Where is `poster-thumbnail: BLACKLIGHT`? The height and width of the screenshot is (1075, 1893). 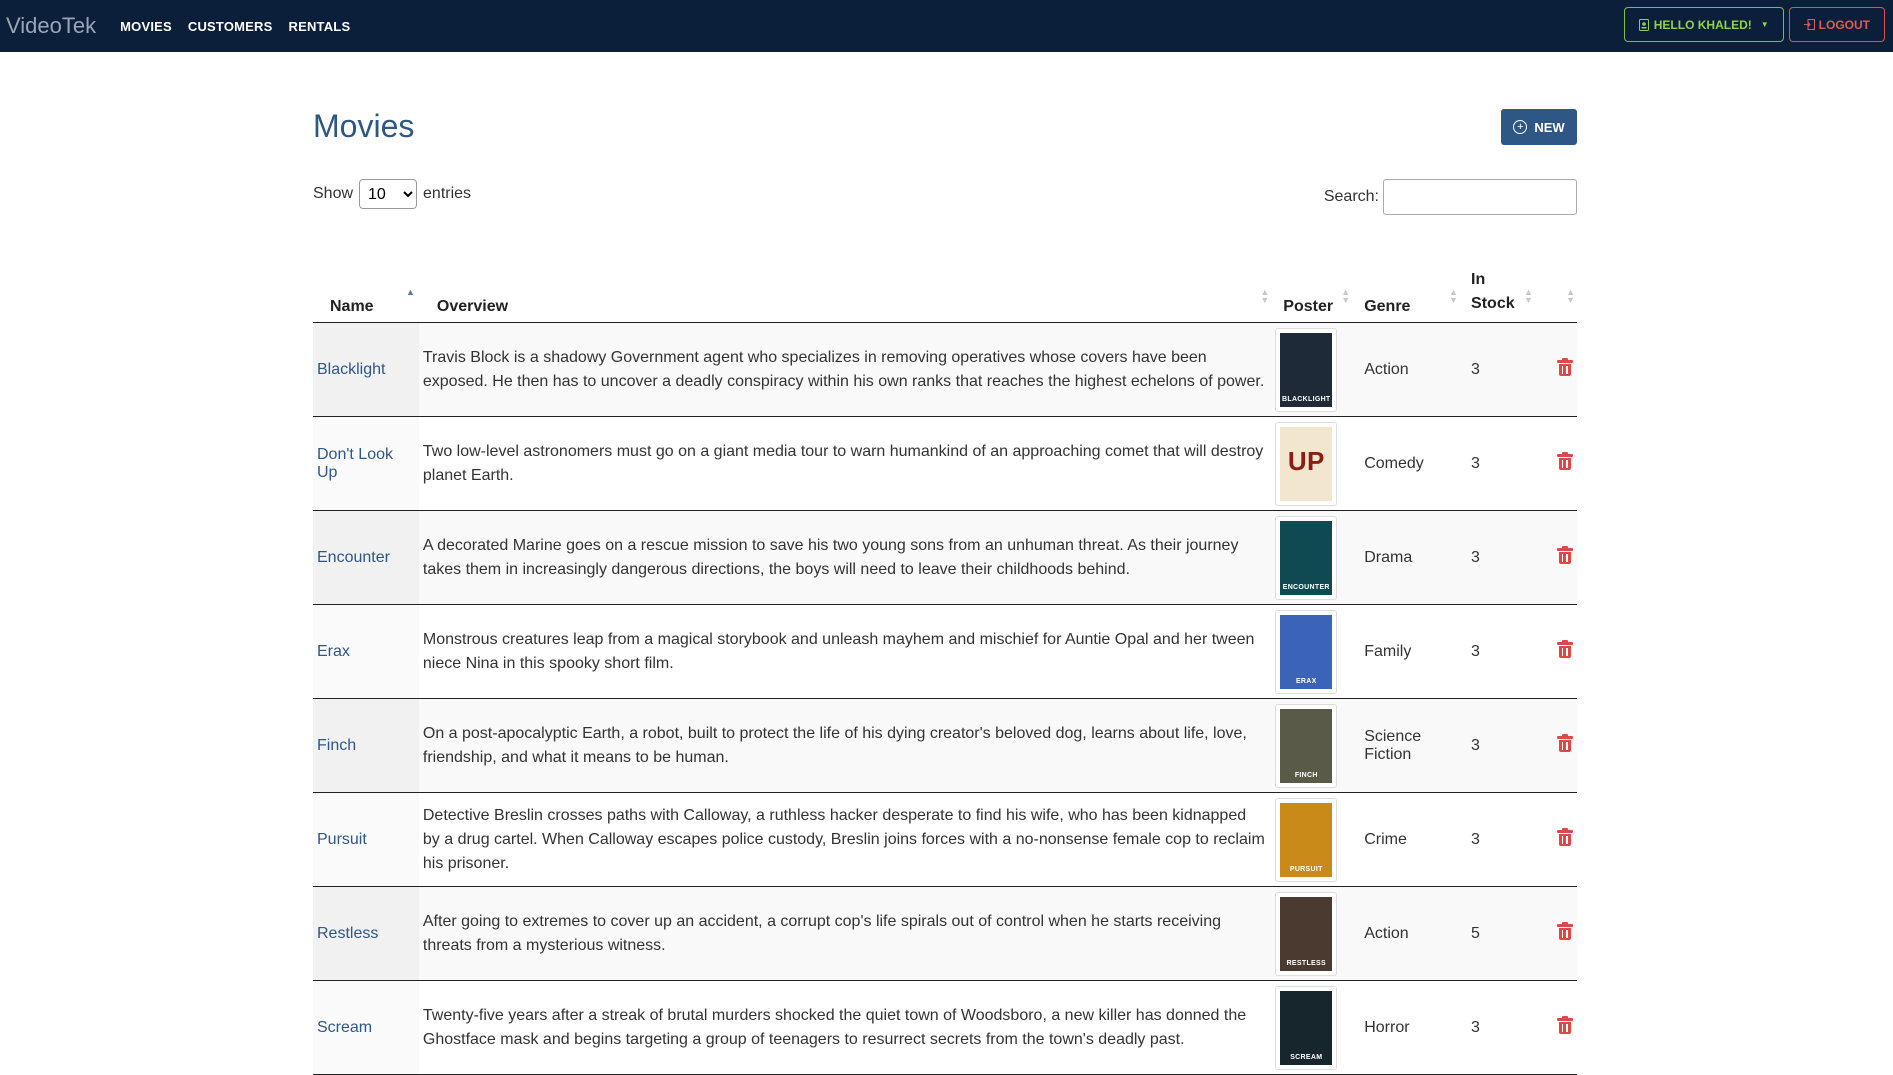
poster-thumbnail: BLACKLIGHT is located at coordinates (1306, 369).